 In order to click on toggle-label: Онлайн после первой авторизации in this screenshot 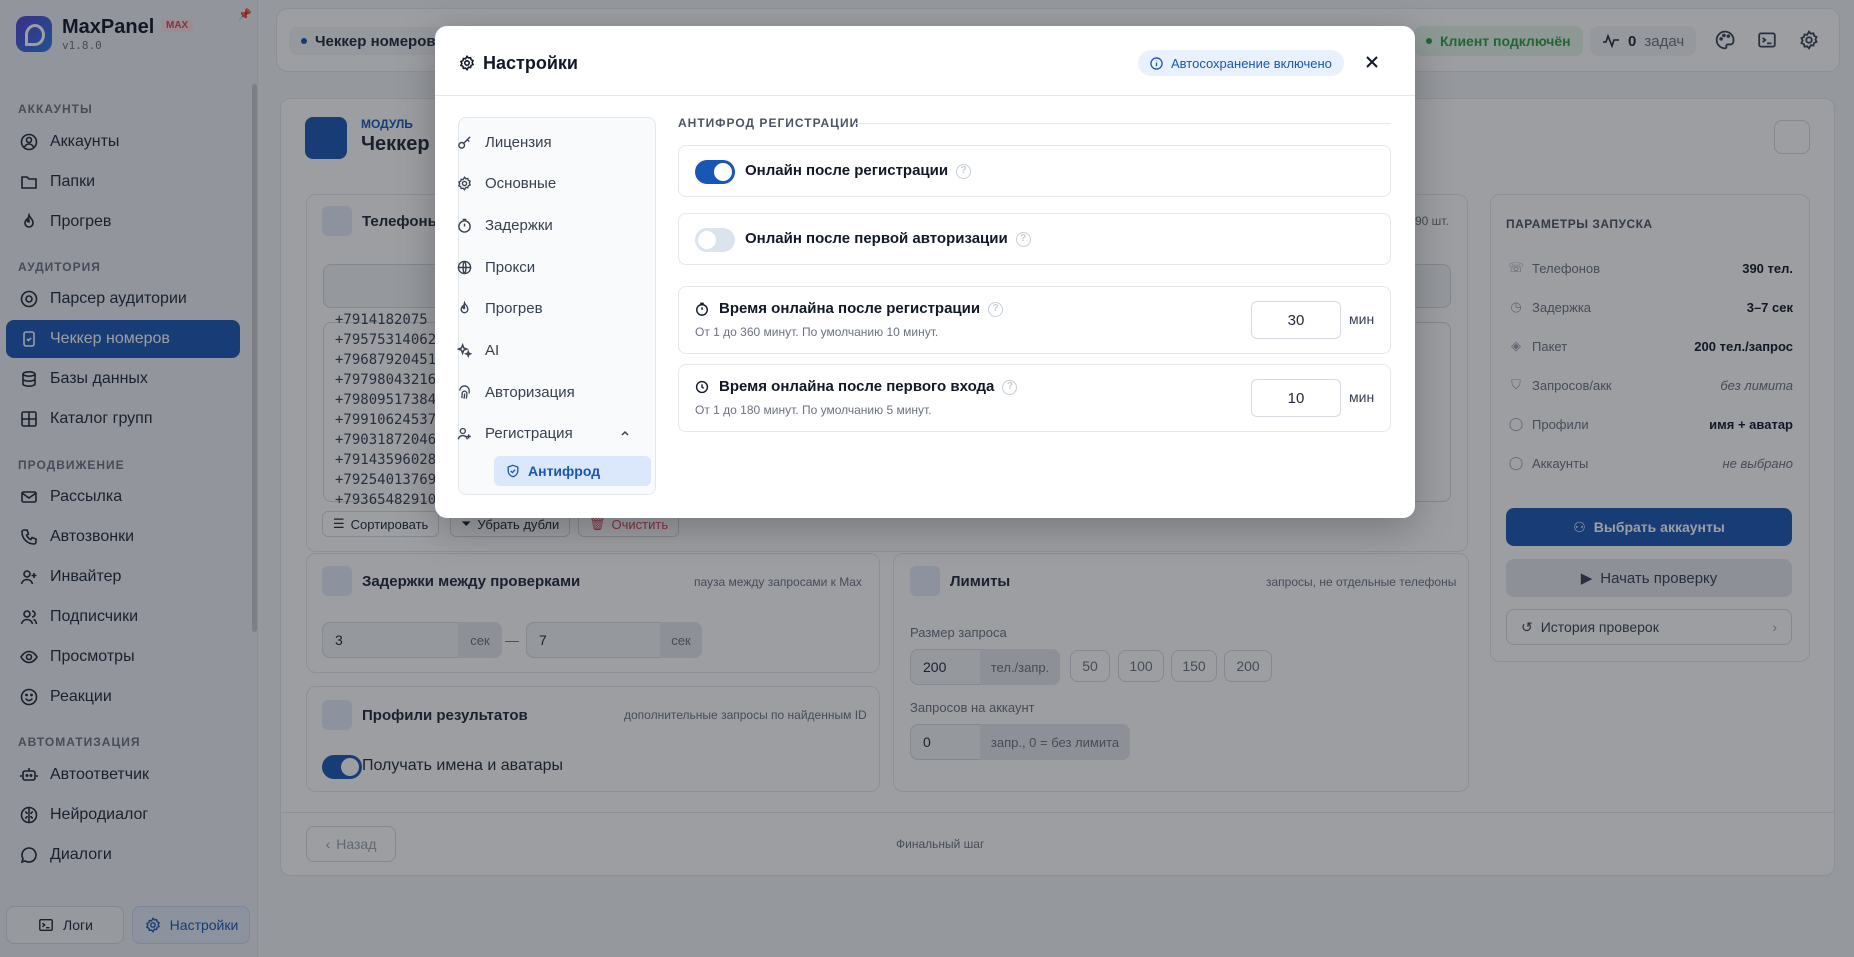, I will do `click(876, 238)`.